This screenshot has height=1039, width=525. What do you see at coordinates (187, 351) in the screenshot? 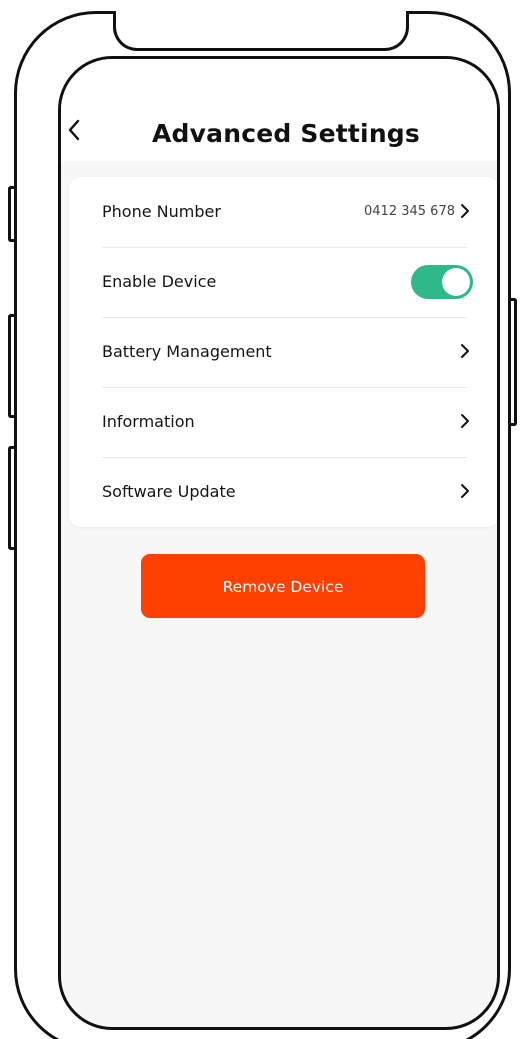
I see `settings-row-label: Battery Management` at bounding box center [187, 351].